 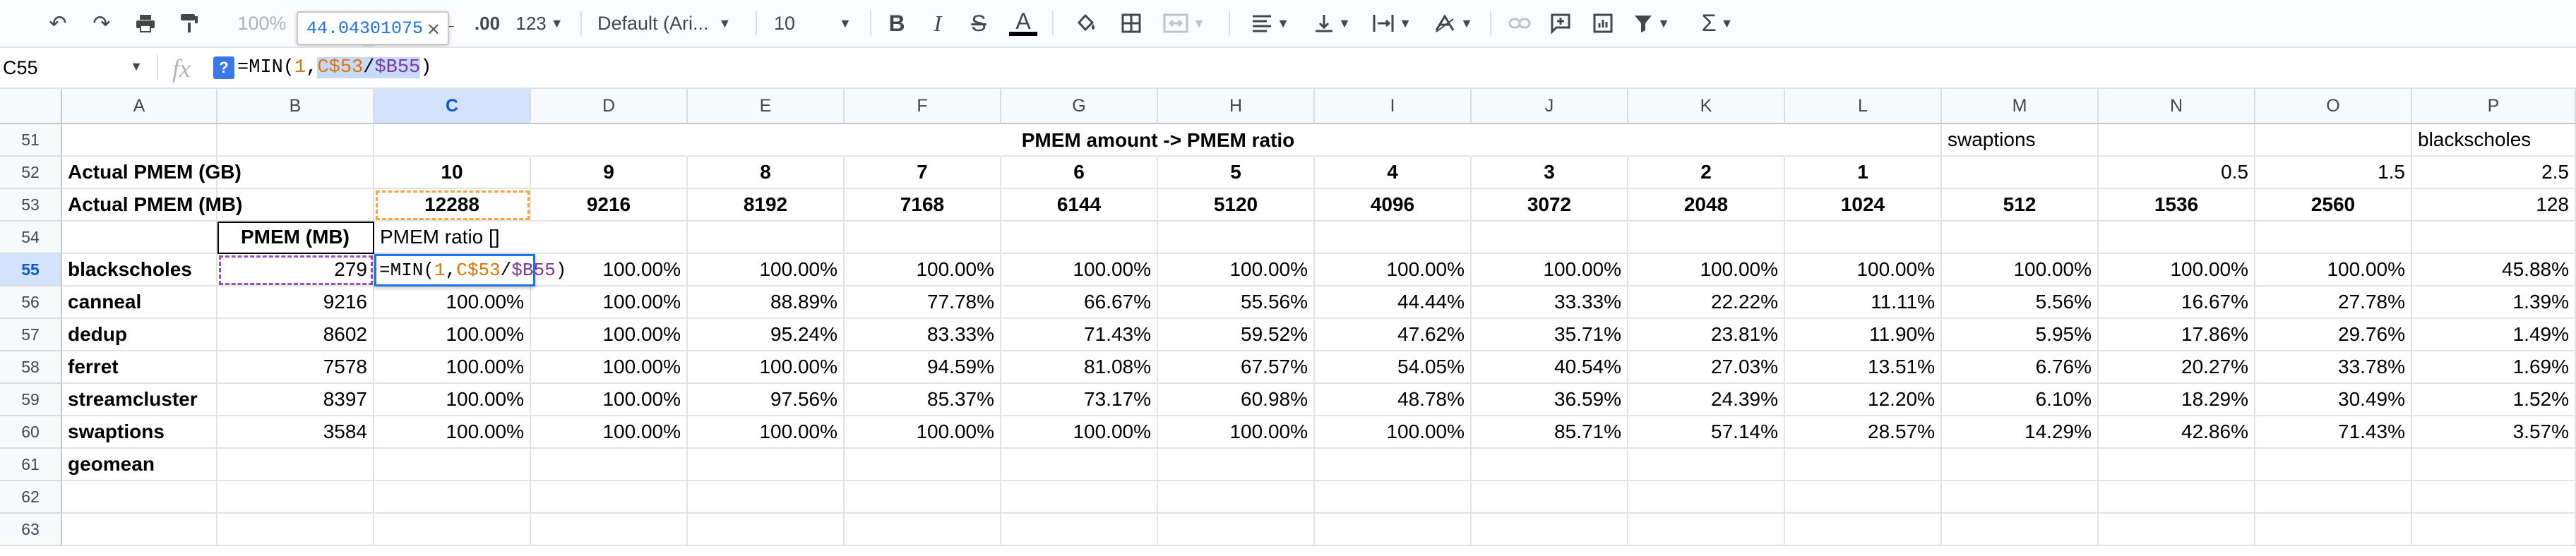 What do you see at coordinates (609, 106) in the screenshot?
I see `column-header-d: D` at bounding box center [609, 106].